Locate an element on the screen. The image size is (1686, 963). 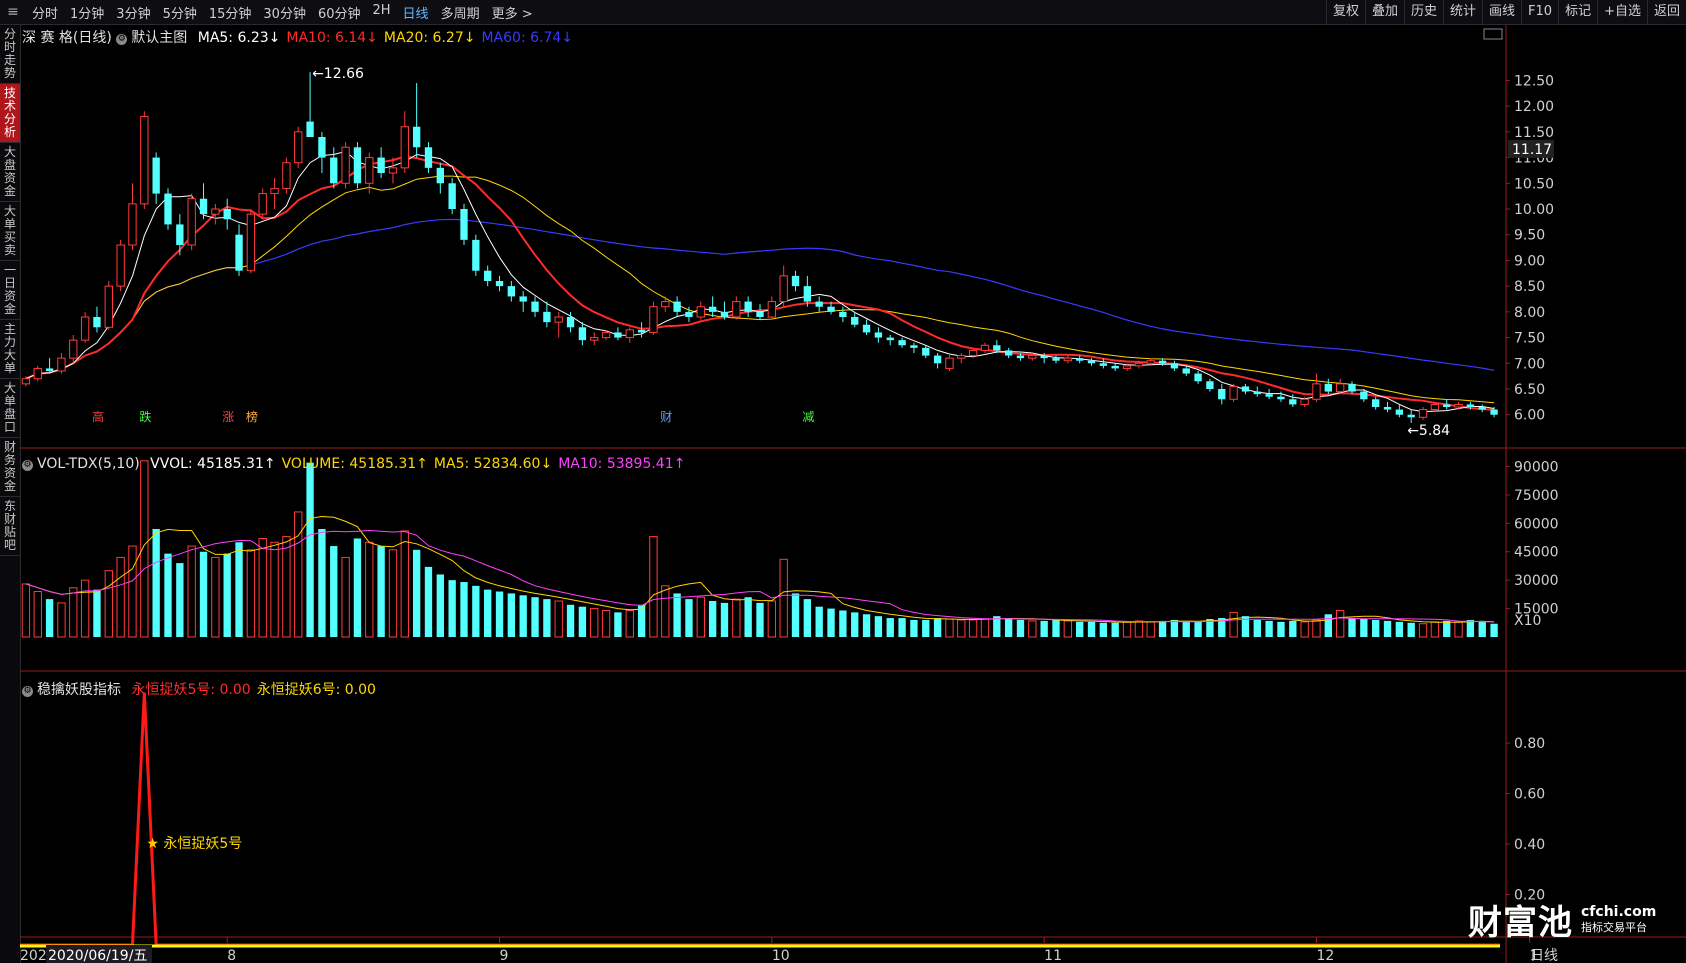
month-label: 9 is located at coordinates (504, 955).